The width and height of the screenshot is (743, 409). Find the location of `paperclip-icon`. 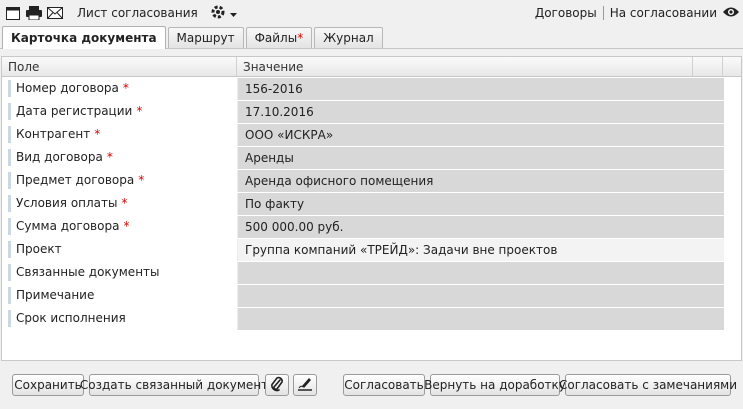

paperclip-icon is located at coordinates (277, 385).